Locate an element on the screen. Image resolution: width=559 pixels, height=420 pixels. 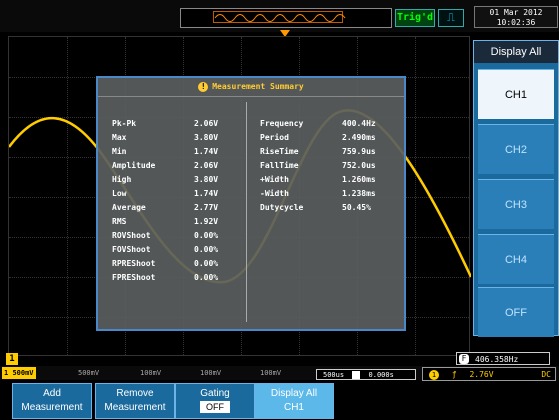
measurement-label: RPREShoot is located at coordinates (134, 263).